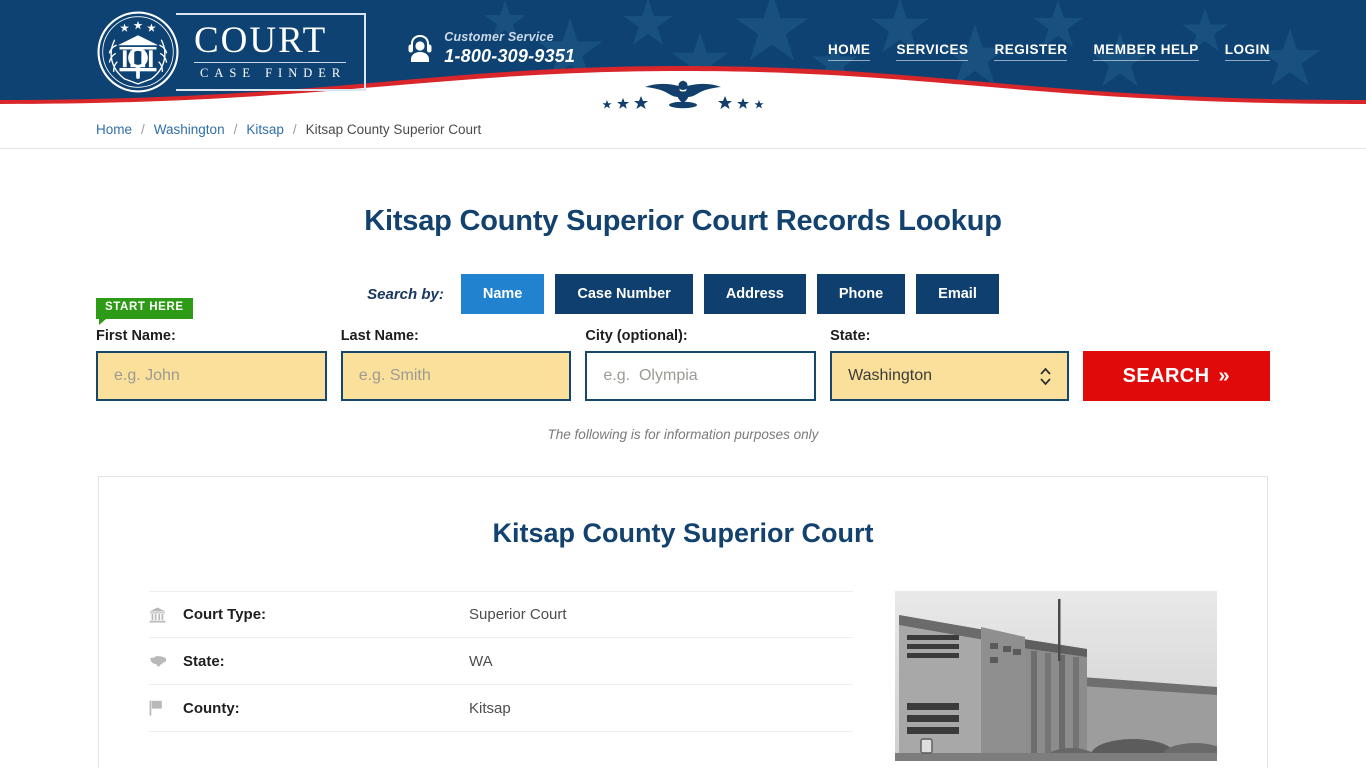 The image size is (1366, 768). I want to click on breadcrumb-item-kitsap: Kitsap, so click(265, 129).